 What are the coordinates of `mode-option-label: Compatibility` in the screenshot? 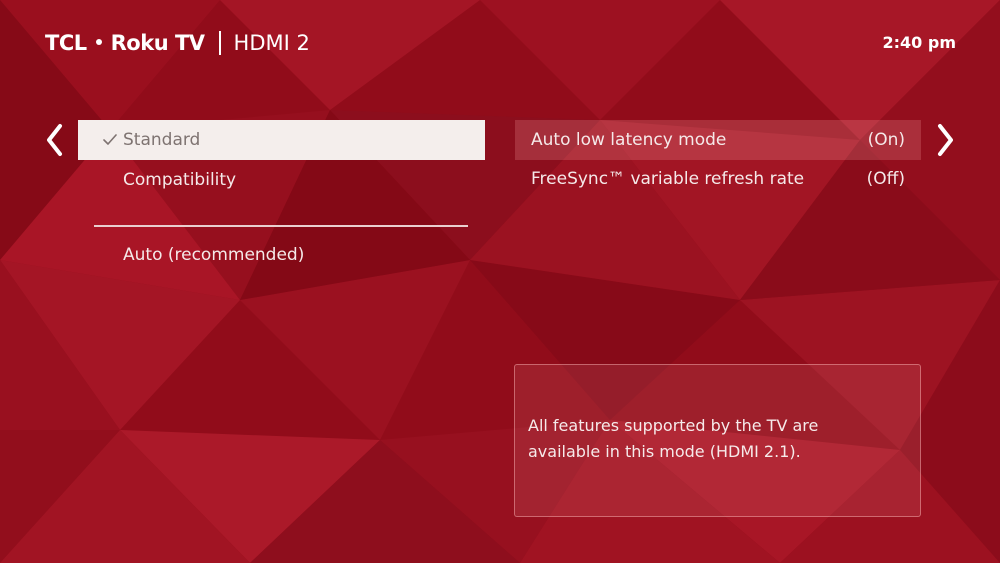 It's located at (180, 180).